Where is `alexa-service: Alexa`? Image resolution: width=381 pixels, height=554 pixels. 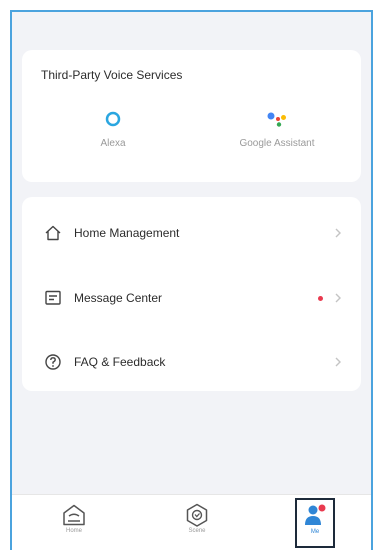 alexa-service: Alexa is located at coordinates (113, 128).